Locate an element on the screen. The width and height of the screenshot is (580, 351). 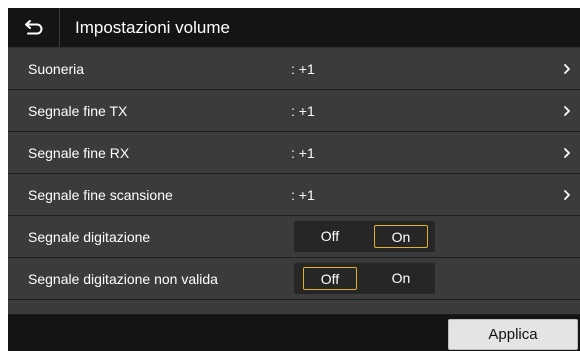
setting-row-segnale-fine-scansione: Segnale fine scansione : +1 is located at coordinates (294, 195).